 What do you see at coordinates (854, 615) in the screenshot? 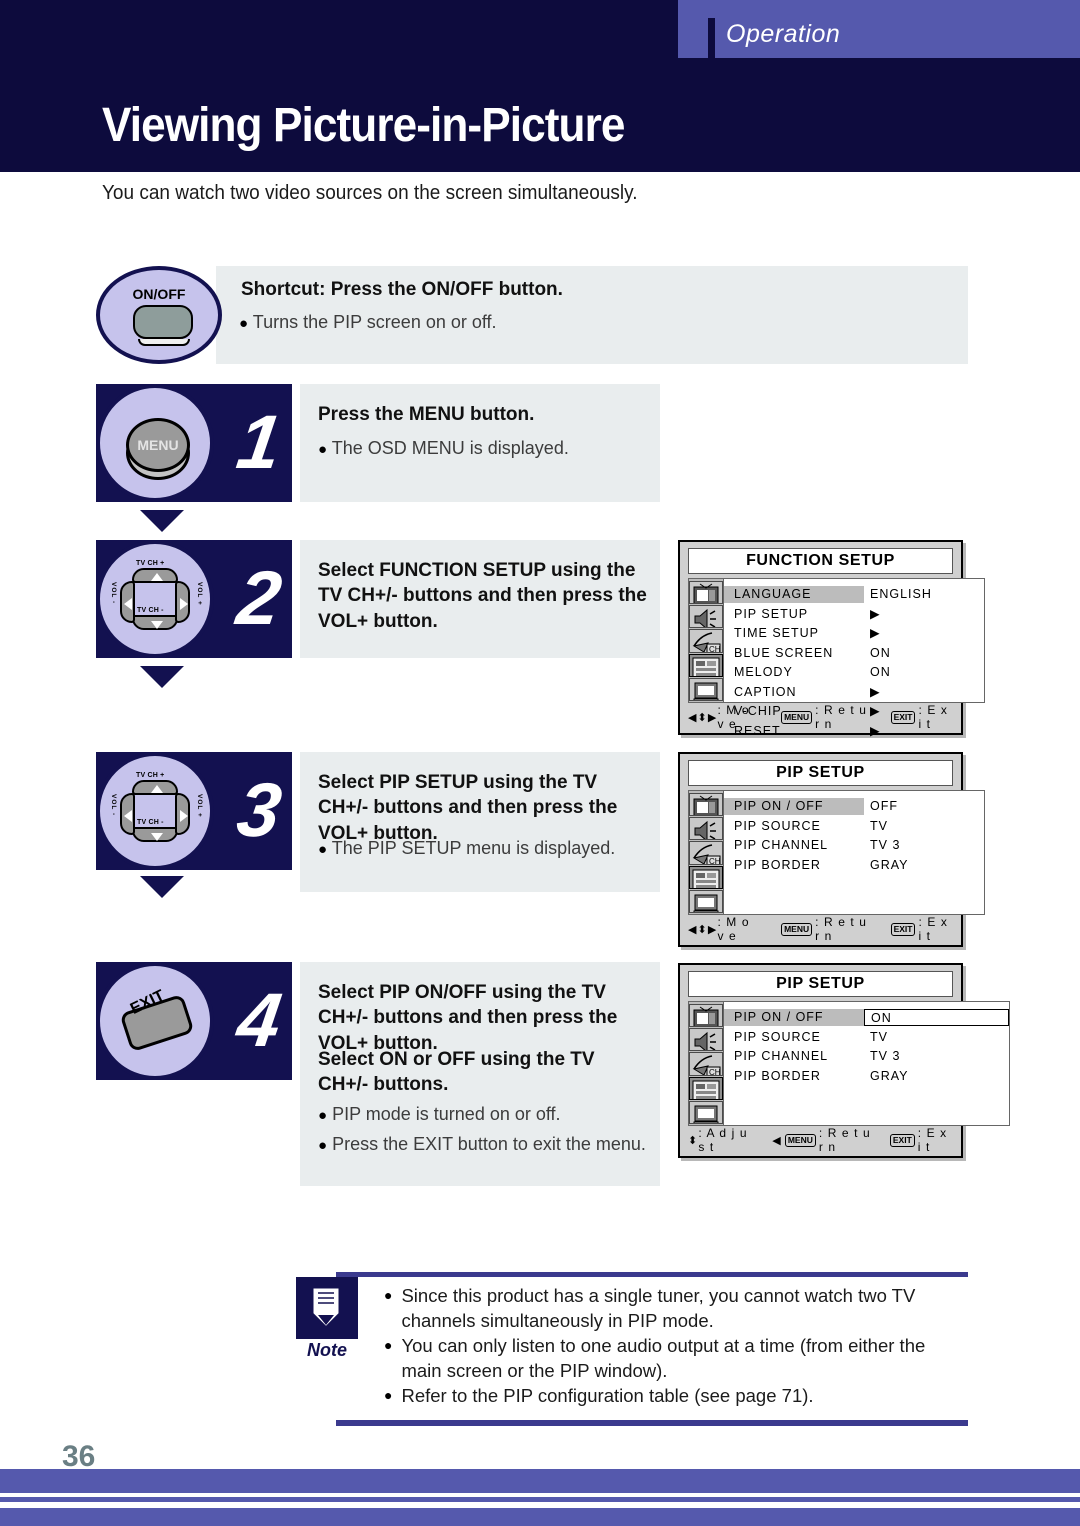
I see `osd-row: PIP SETUP ▶` at bounding box center [854, 615].